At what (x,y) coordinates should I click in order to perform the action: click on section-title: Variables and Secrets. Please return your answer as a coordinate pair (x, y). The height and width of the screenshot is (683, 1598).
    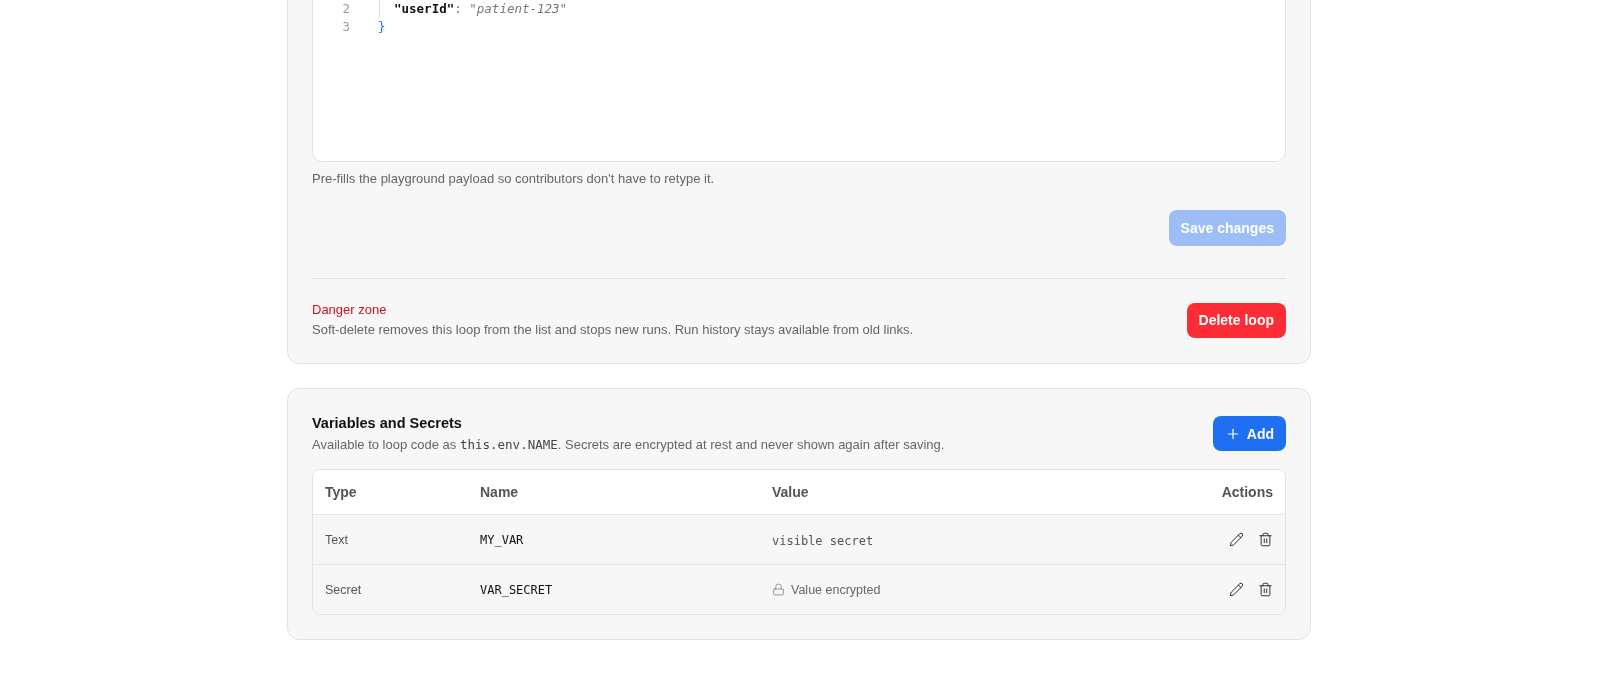
    Looking at the image, I should click on (387, 423).